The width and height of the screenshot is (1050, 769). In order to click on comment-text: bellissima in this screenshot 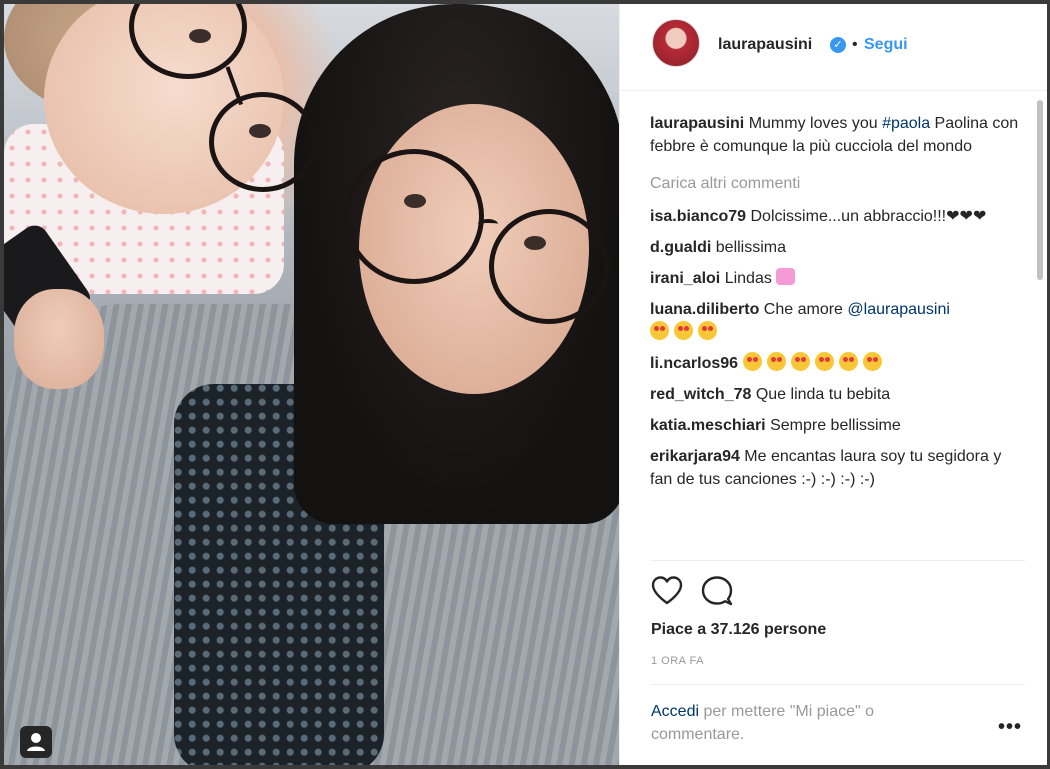, I will do `click(749, 247)`.